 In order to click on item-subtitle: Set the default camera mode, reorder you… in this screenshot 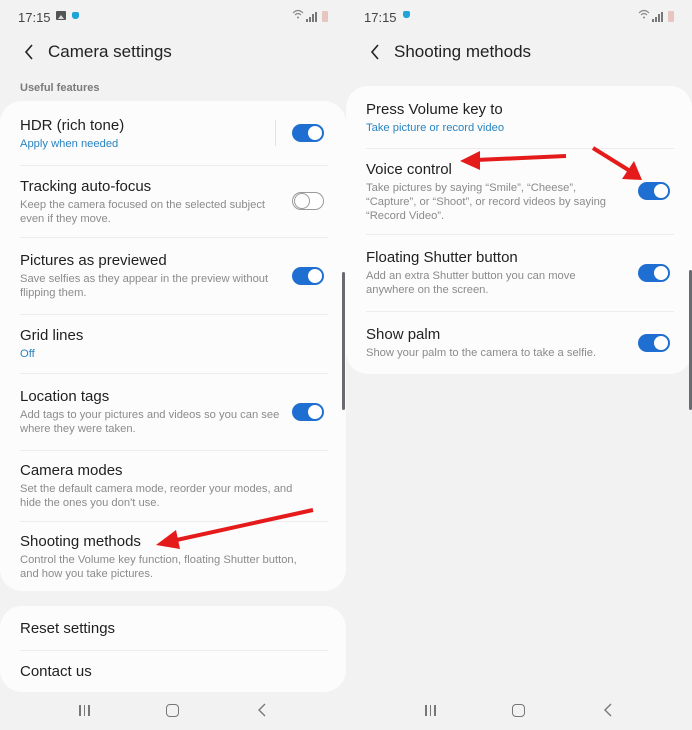, I will do `click(156, 496)`.